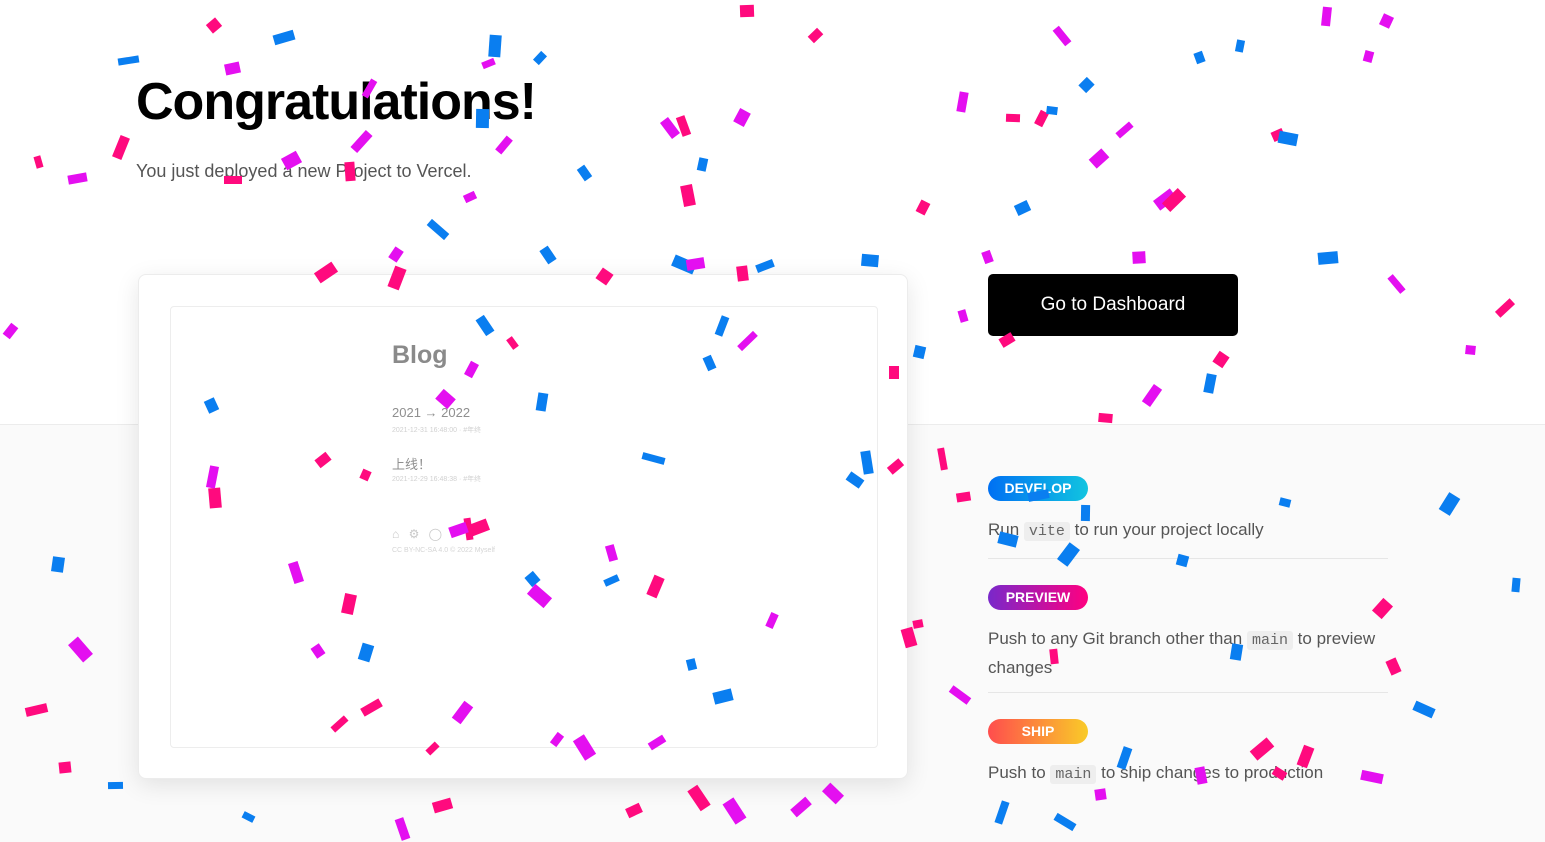  Describe the element at coordinates (1019, 772) in the screenshot. I see `step-text-part: Push to` at that location.